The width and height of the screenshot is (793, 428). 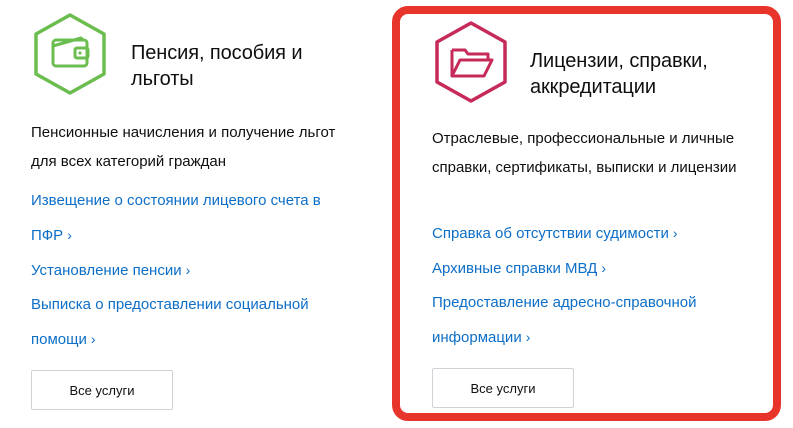 What do you see at coordinates (515, 268) in the screenshot?
I see `link-label: Архивные справки МВД` at bounding box center [515, 268].